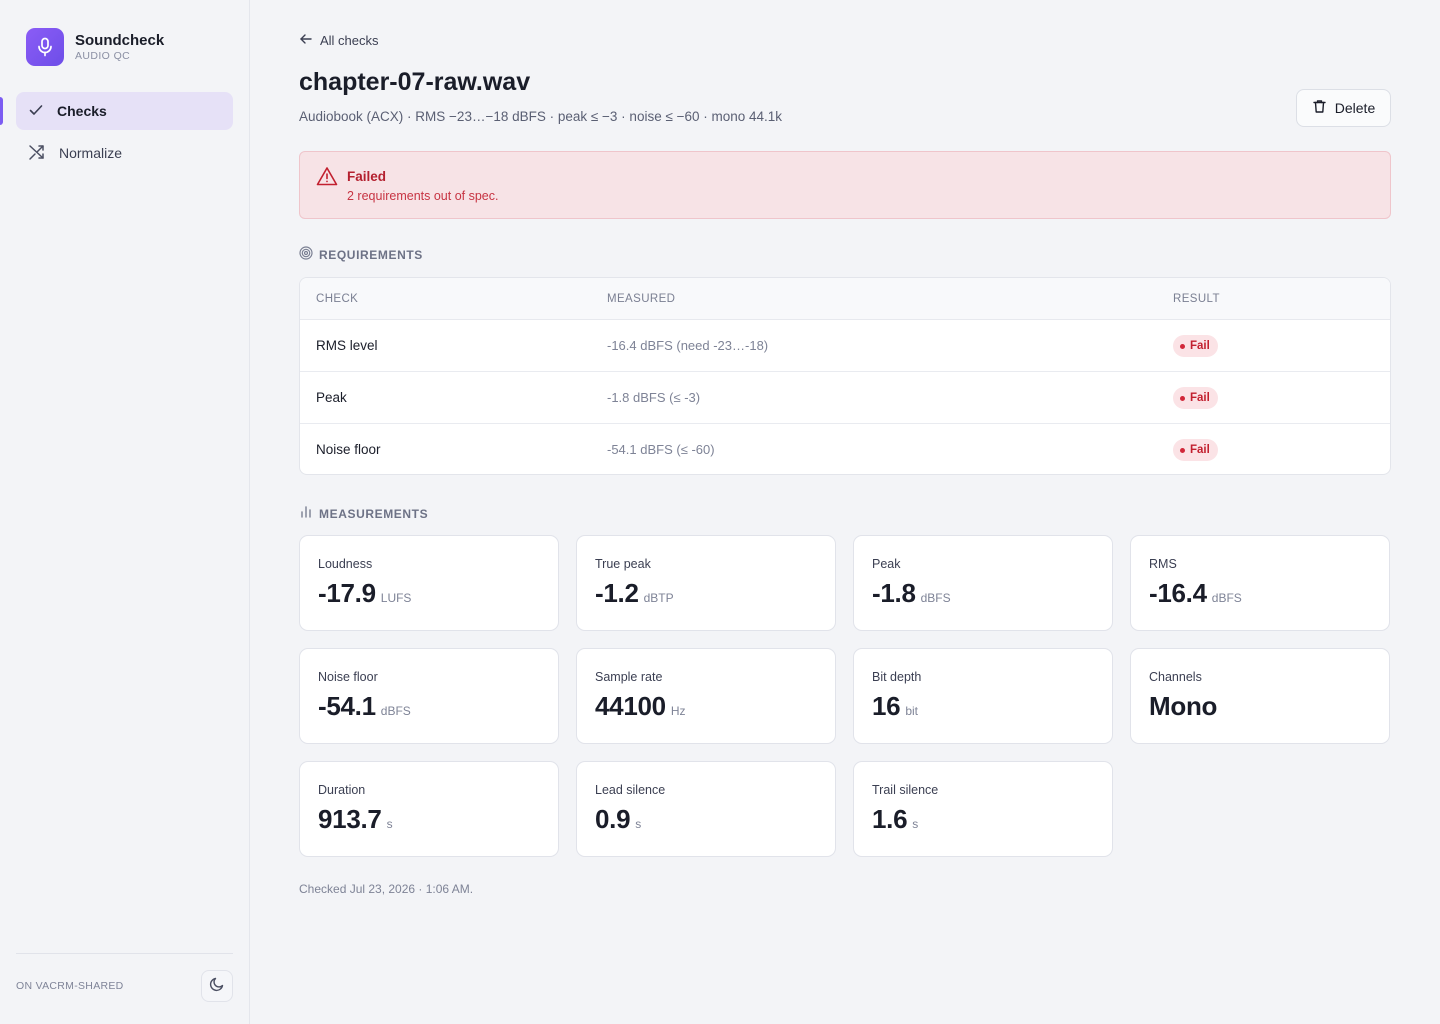 Image resolution: width=1440 pixels, height=1024 pixels. What do you see at coordinates (348, 449) in the screenshot?
I see `check-name: Noise floor` at bounding box center [348, 449].